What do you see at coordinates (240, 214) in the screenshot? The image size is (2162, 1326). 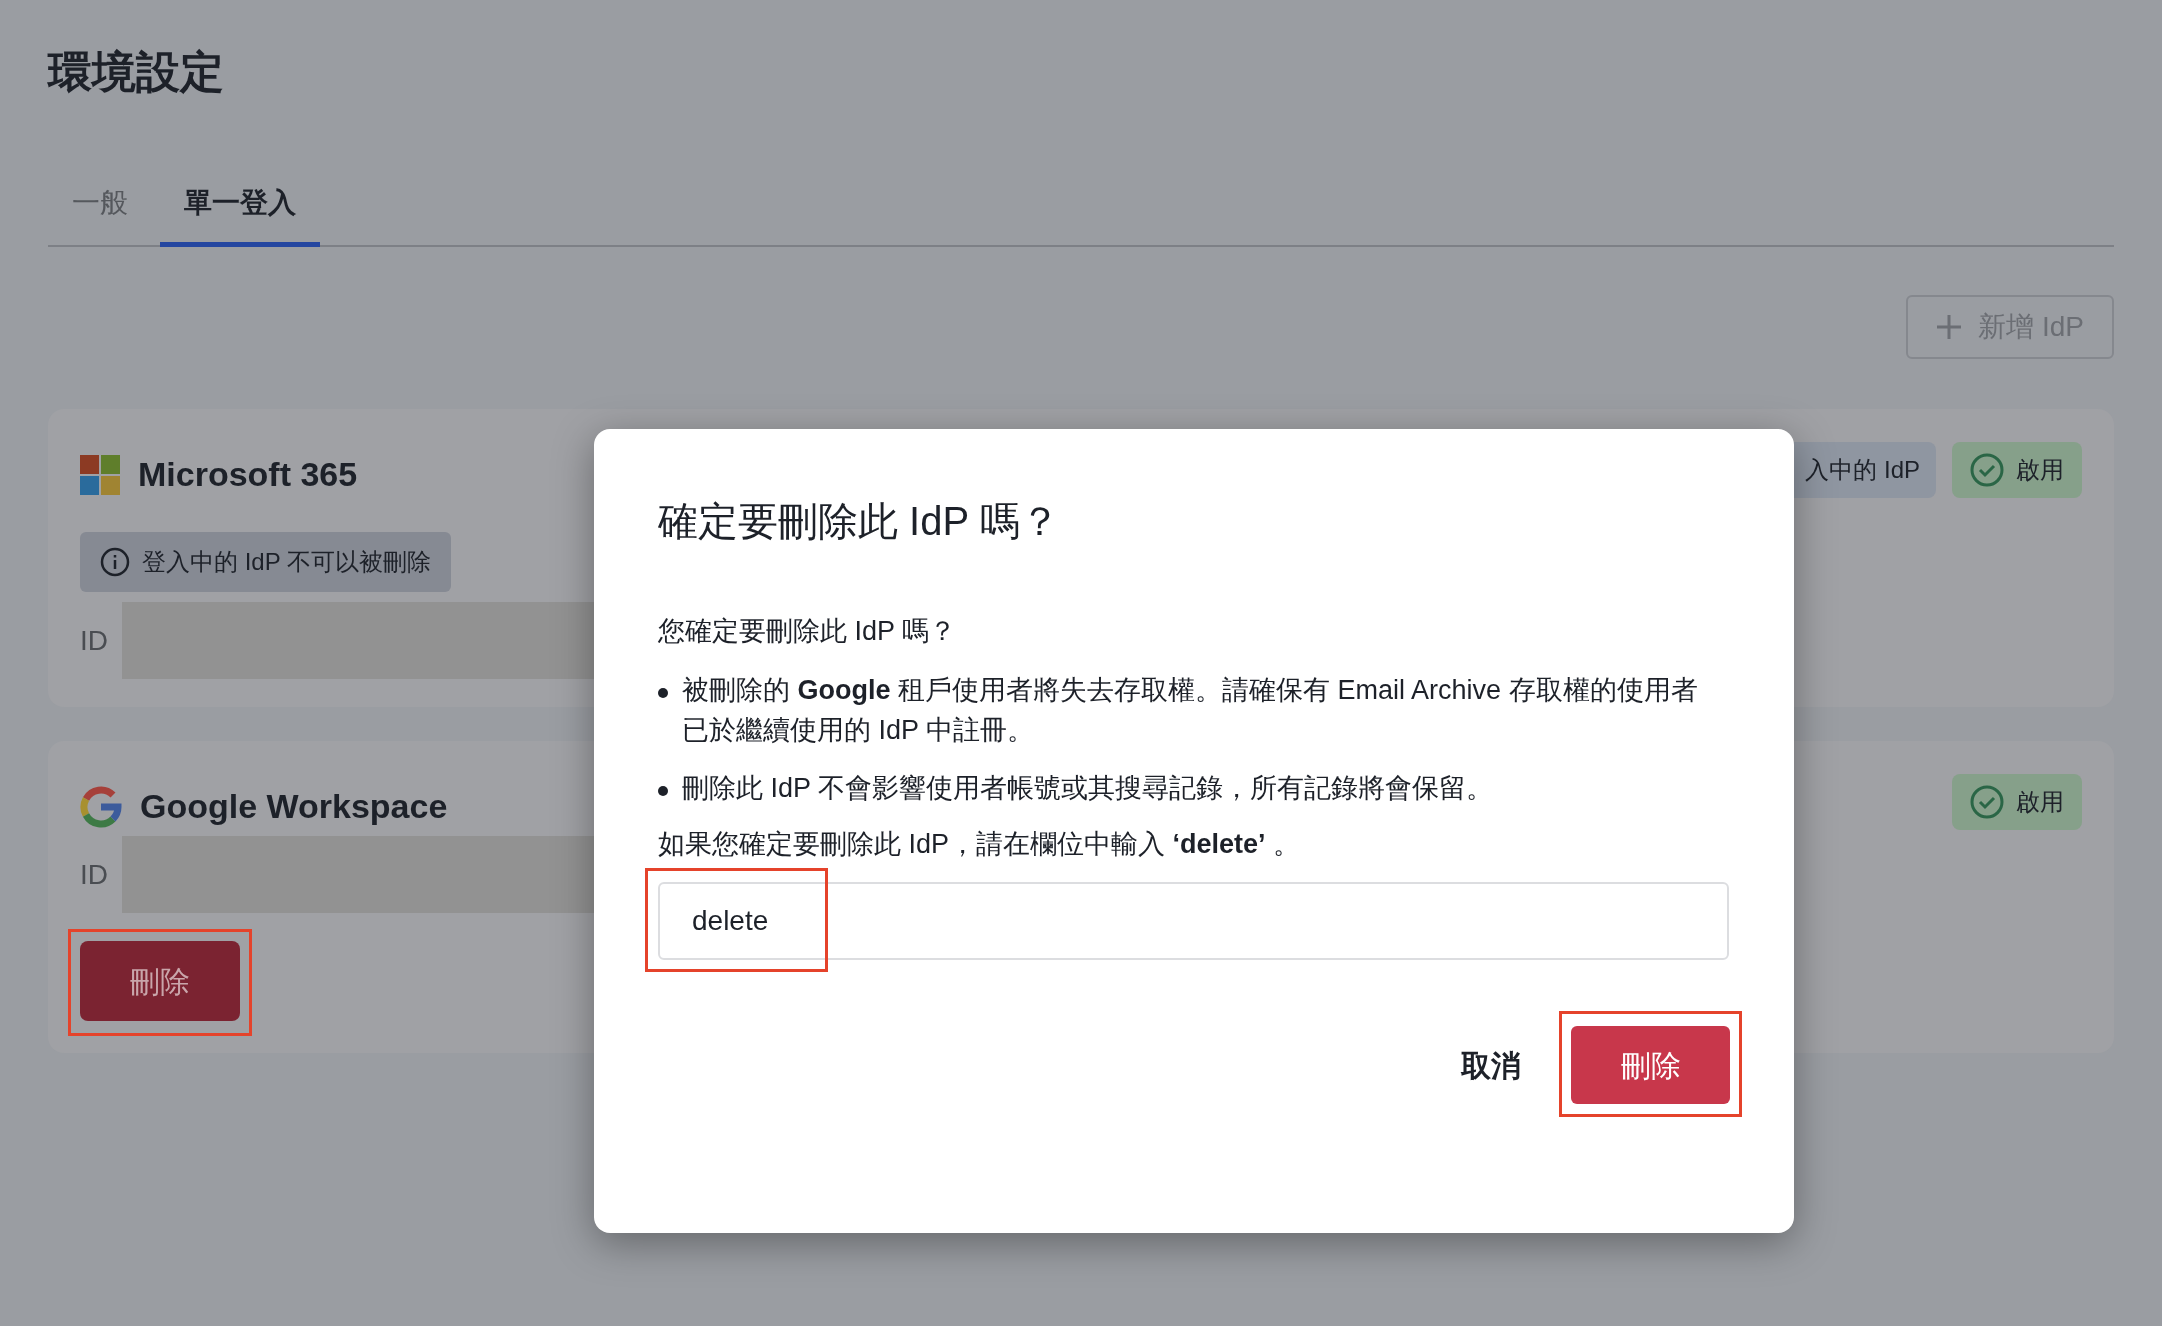 I see `tab: 單一登入` at bounding box center [240, 214].